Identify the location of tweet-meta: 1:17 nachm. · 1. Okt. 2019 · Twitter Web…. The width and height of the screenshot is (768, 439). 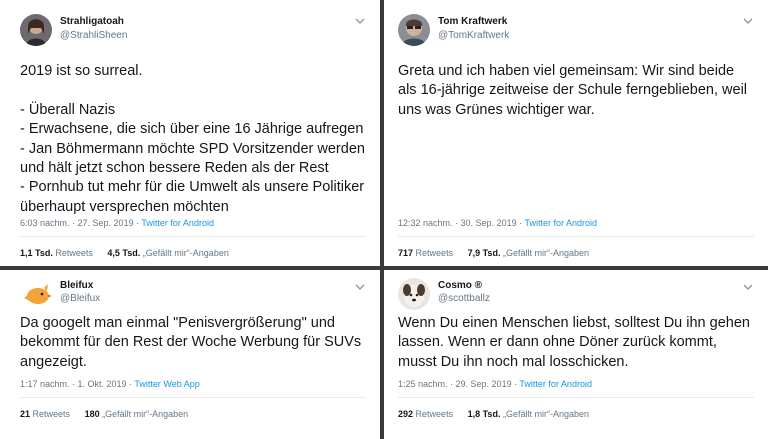
(110, 384).